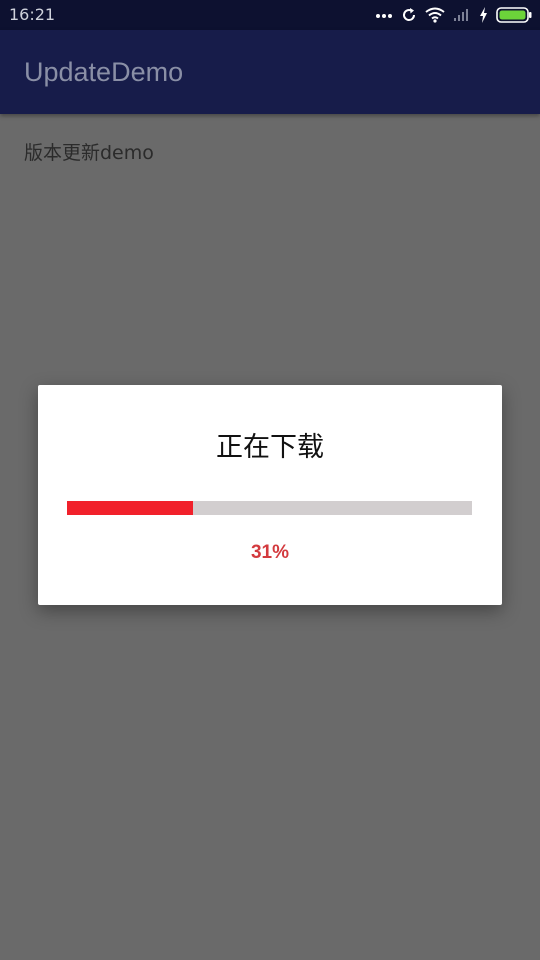 The height and width of the screenshot is (960, 540). Describe the element at coordinates (435, 15) in the screenshot. I see `wifi-icon` at that location.